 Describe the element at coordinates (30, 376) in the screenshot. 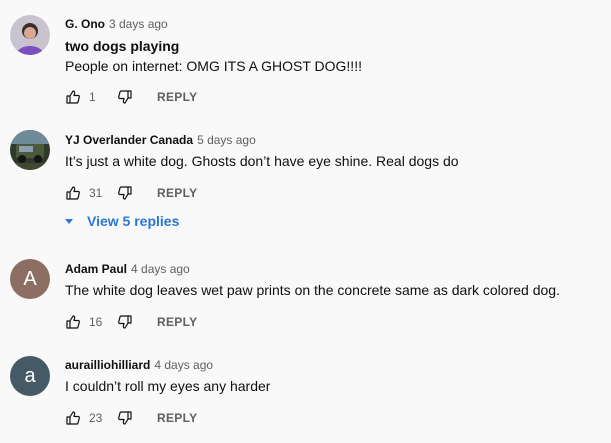

I see `avatar: a` at that location.